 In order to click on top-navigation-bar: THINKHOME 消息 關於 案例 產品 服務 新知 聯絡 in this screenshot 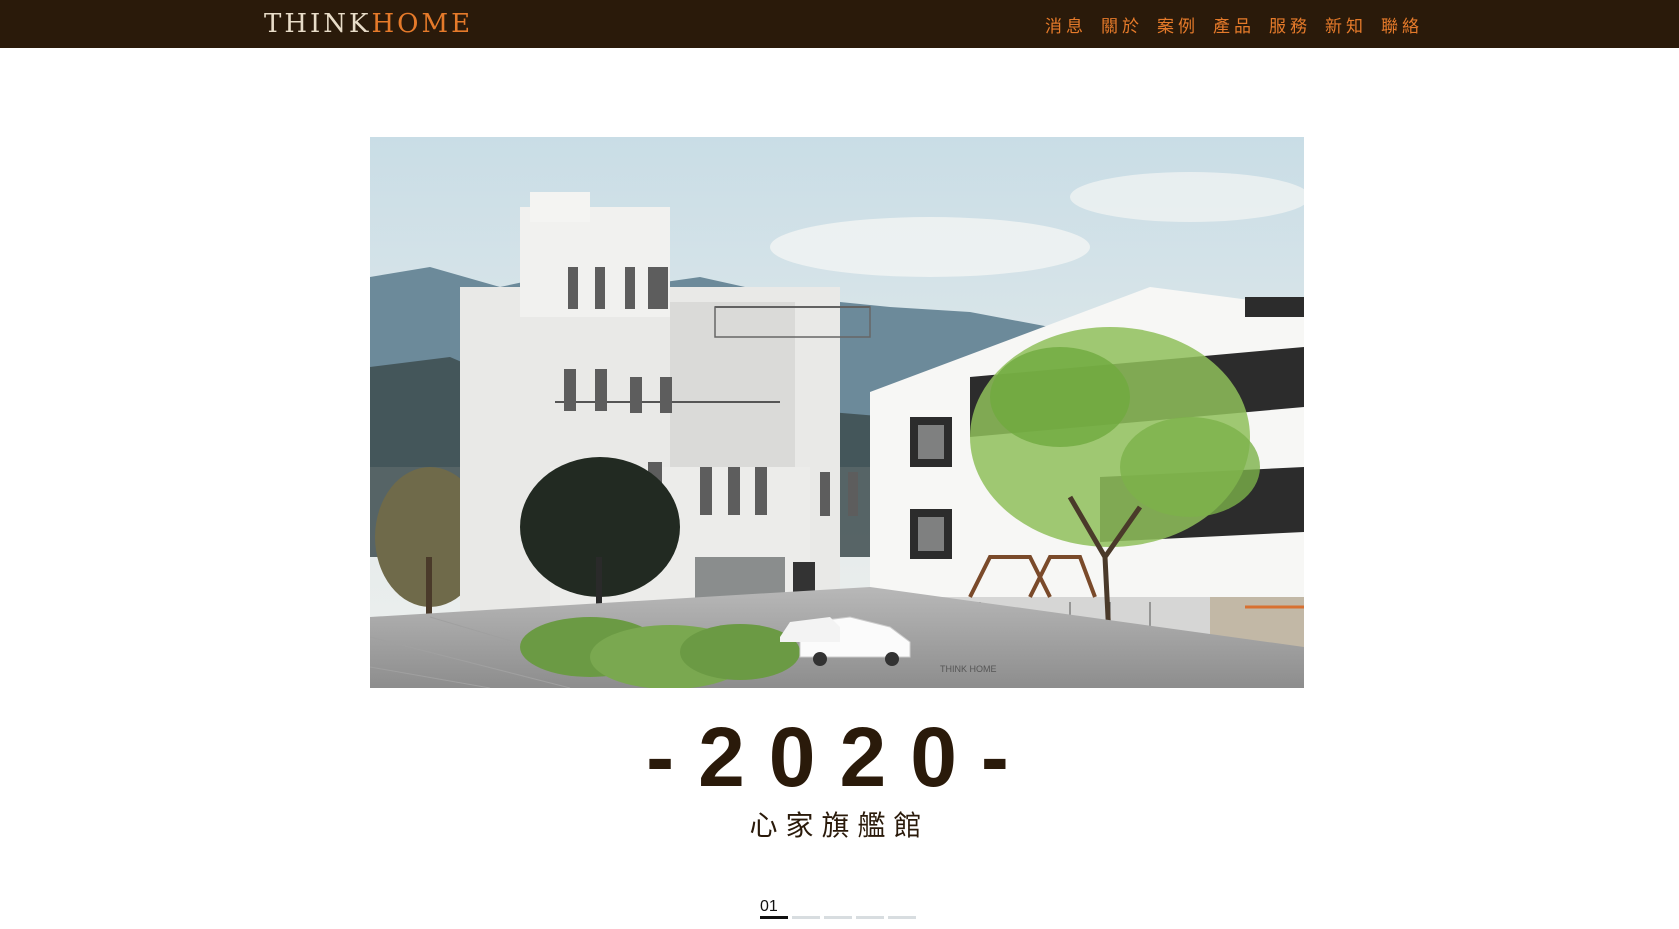, I will do `click(839, 24)`.